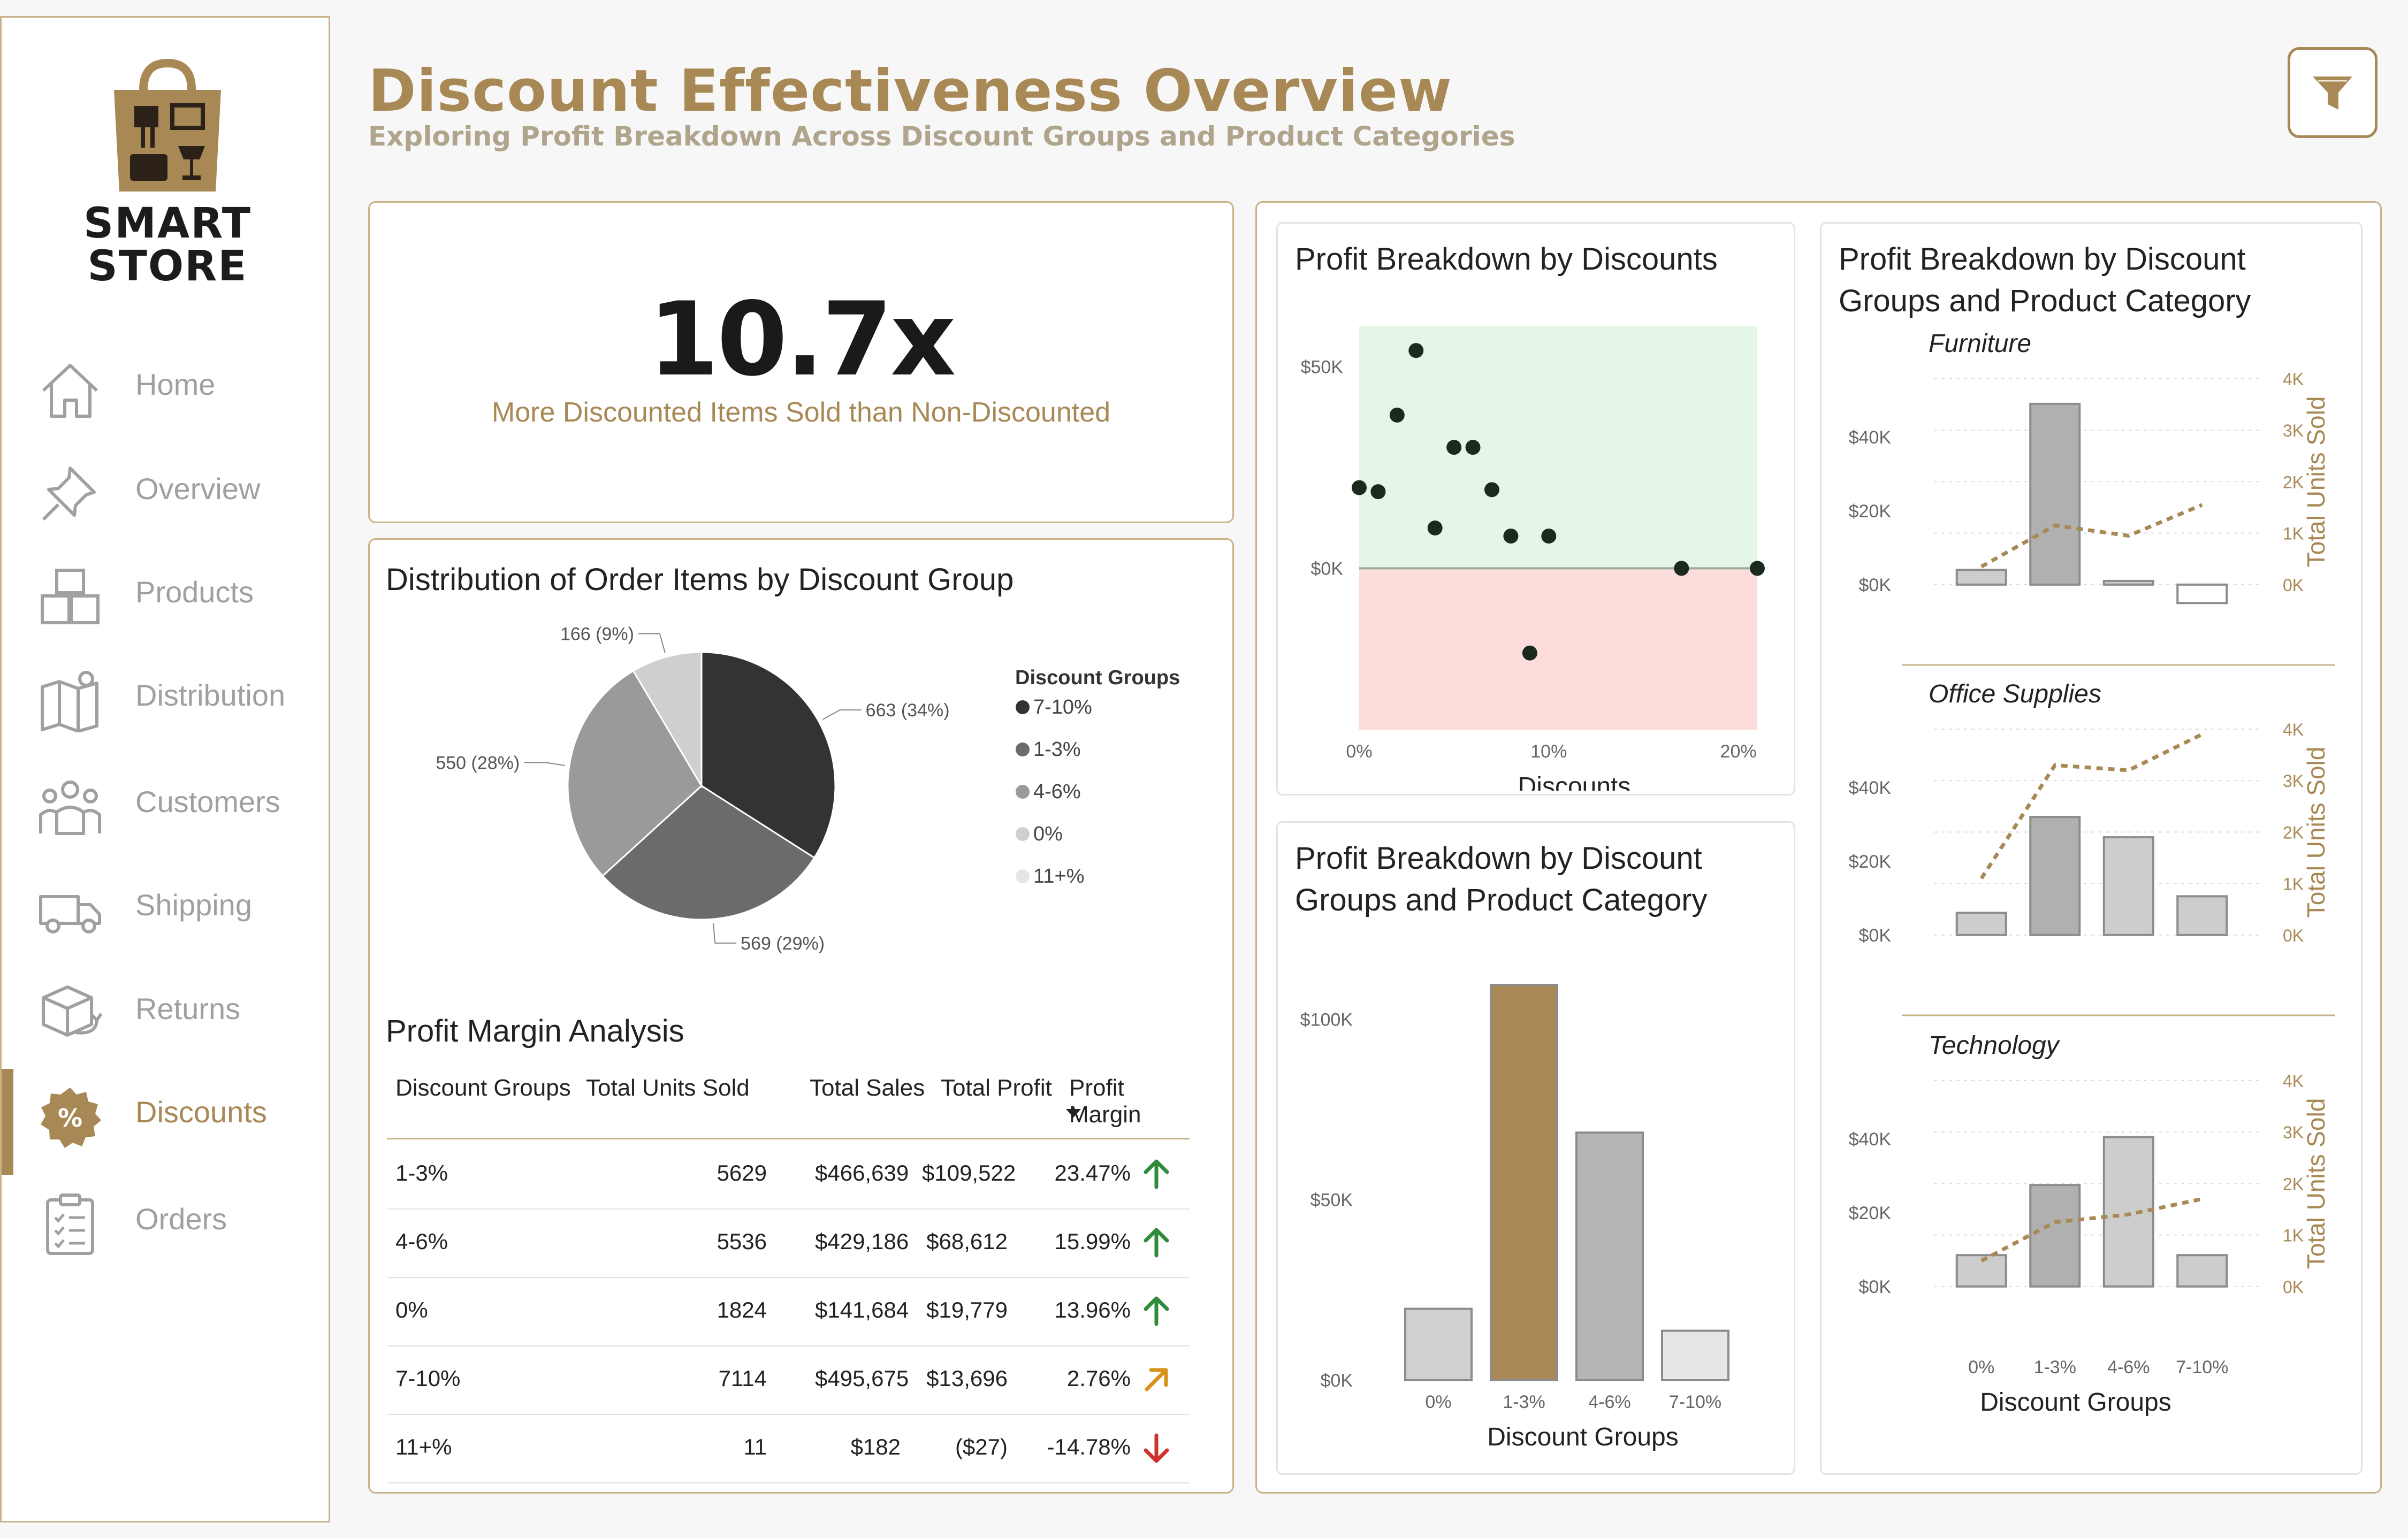 This screenshot has width=2408, height=1538. Describe the element at coordinates (783, 943) in the screenshot. I see `pie-data-label: 569 (29%)` at that location.